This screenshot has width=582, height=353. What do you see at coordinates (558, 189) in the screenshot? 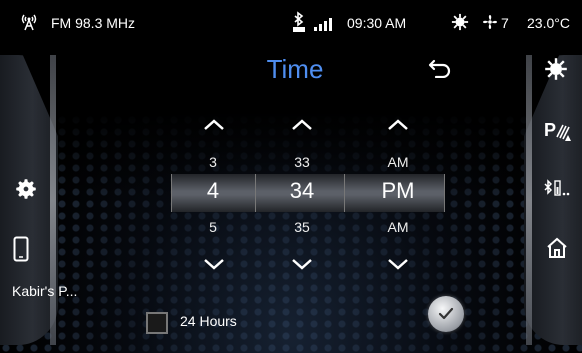
I see `bluetooth-battery-icon` at bounding box center [558, 189].